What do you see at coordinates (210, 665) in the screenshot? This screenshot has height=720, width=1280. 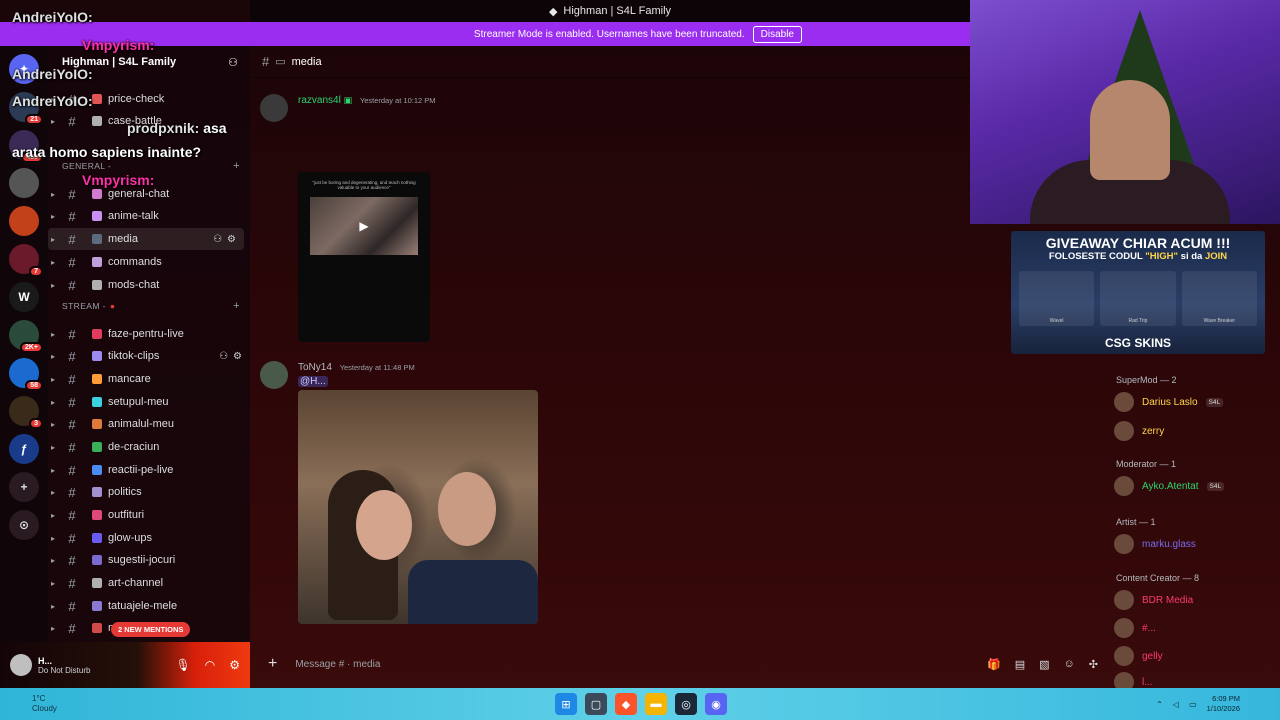 I see `headphones-icon: ◠` at bounding box center [210, 665].